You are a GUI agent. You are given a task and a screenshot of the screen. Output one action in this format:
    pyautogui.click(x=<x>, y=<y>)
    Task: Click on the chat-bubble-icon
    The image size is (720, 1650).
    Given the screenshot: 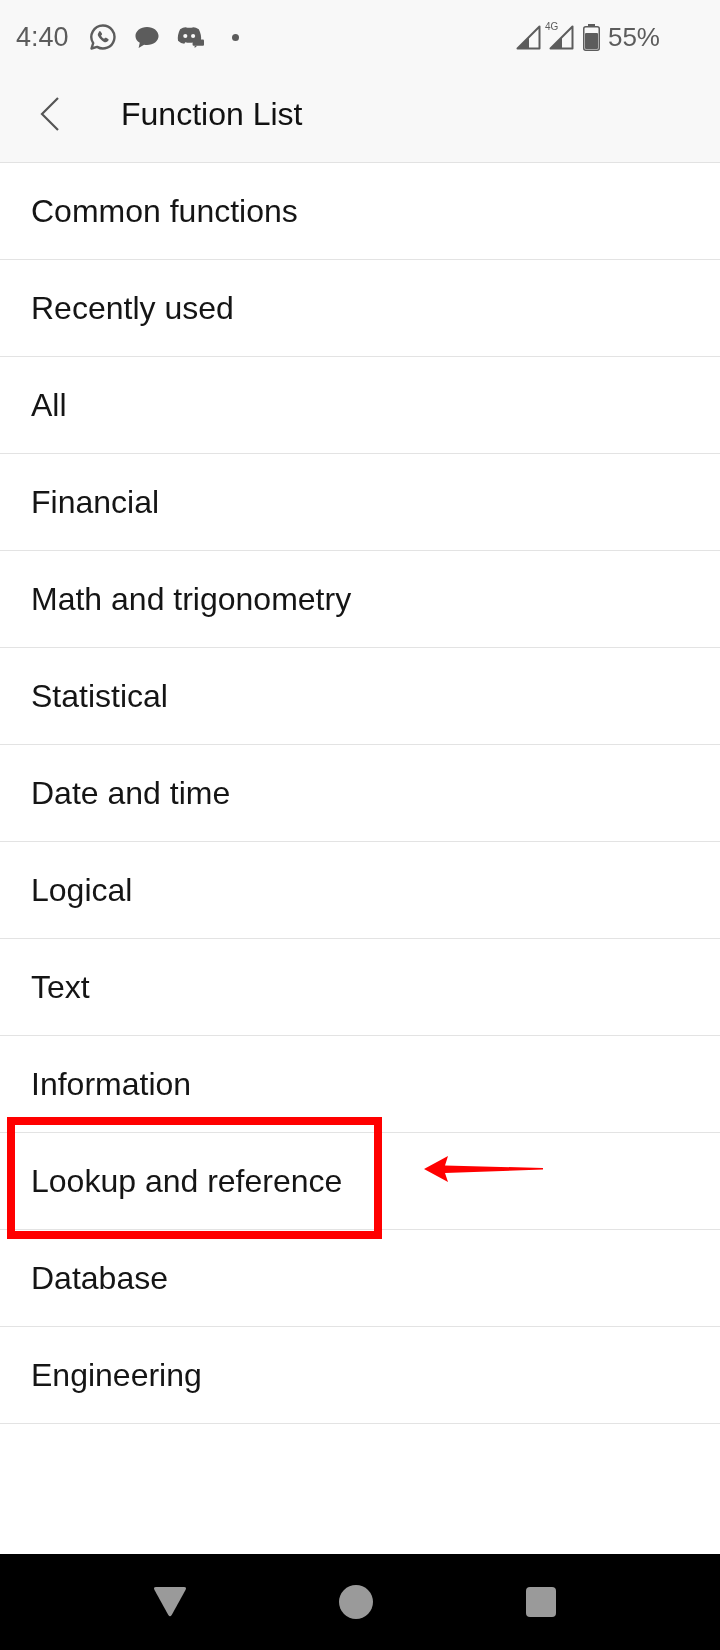 What is the action you would take?
    pyautogui.click(x=146, y=37)
    